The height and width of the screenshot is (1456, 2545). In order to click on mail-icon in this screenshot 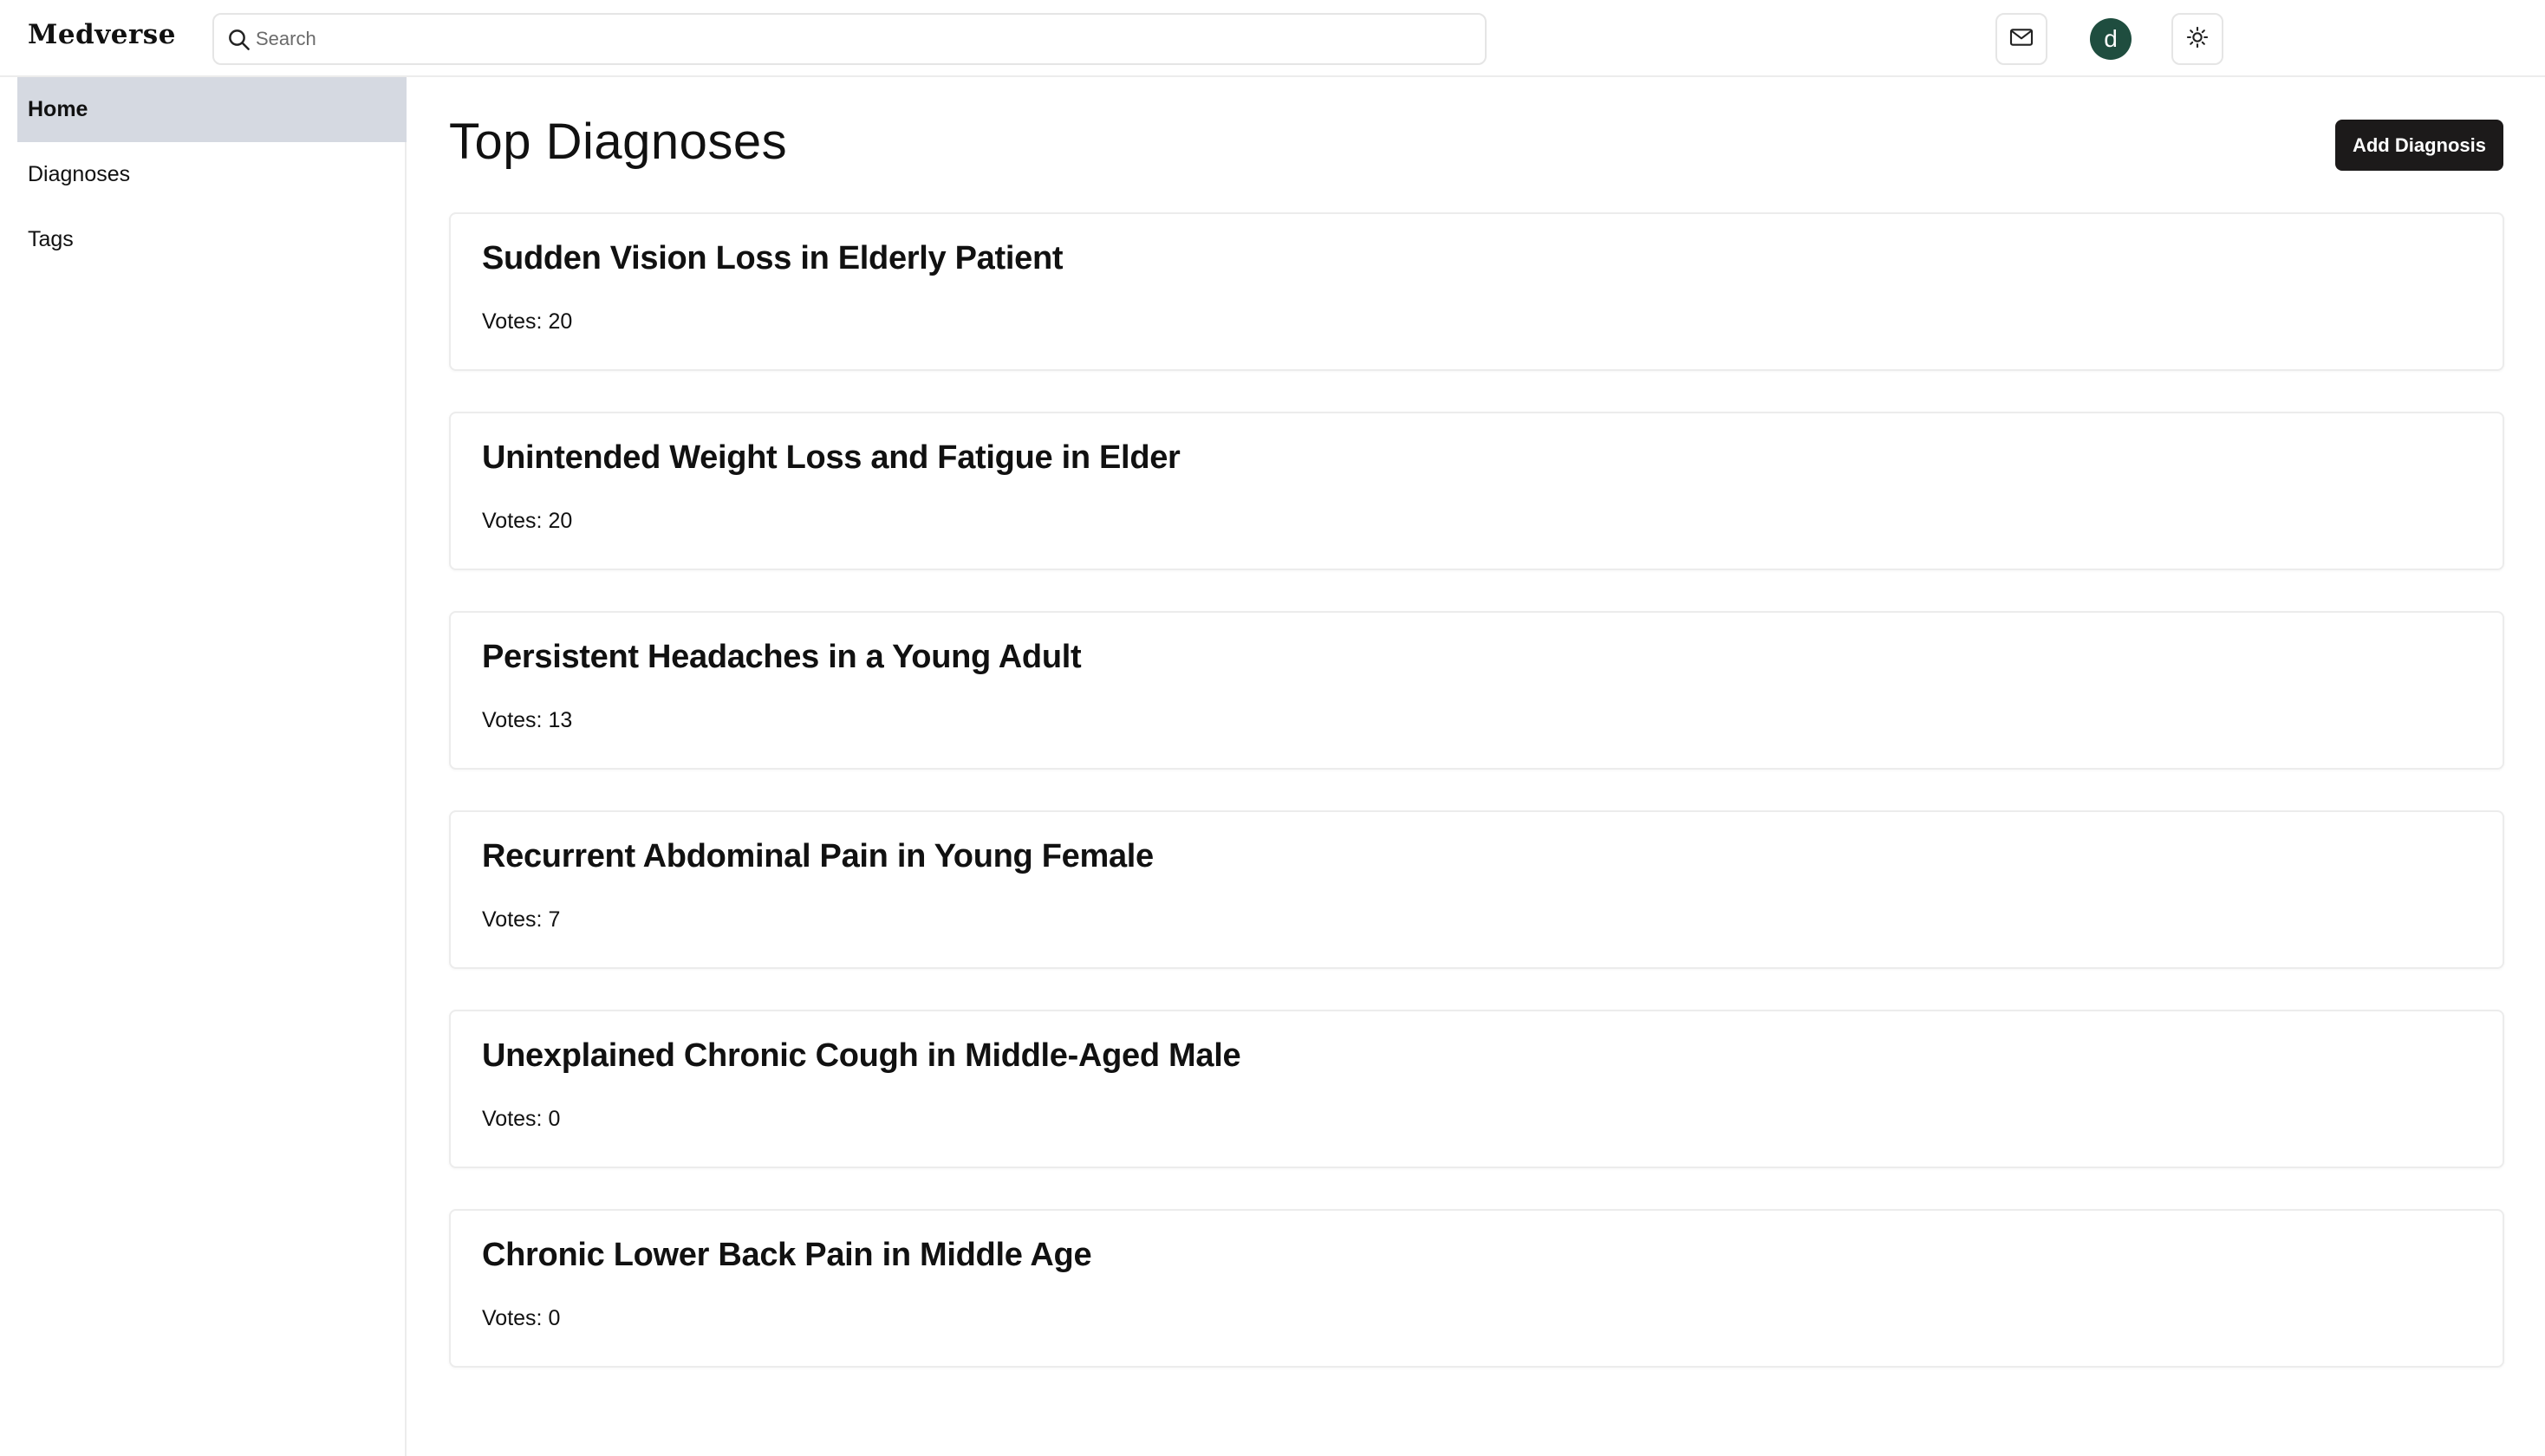, I will do `click(2021, 39)`.